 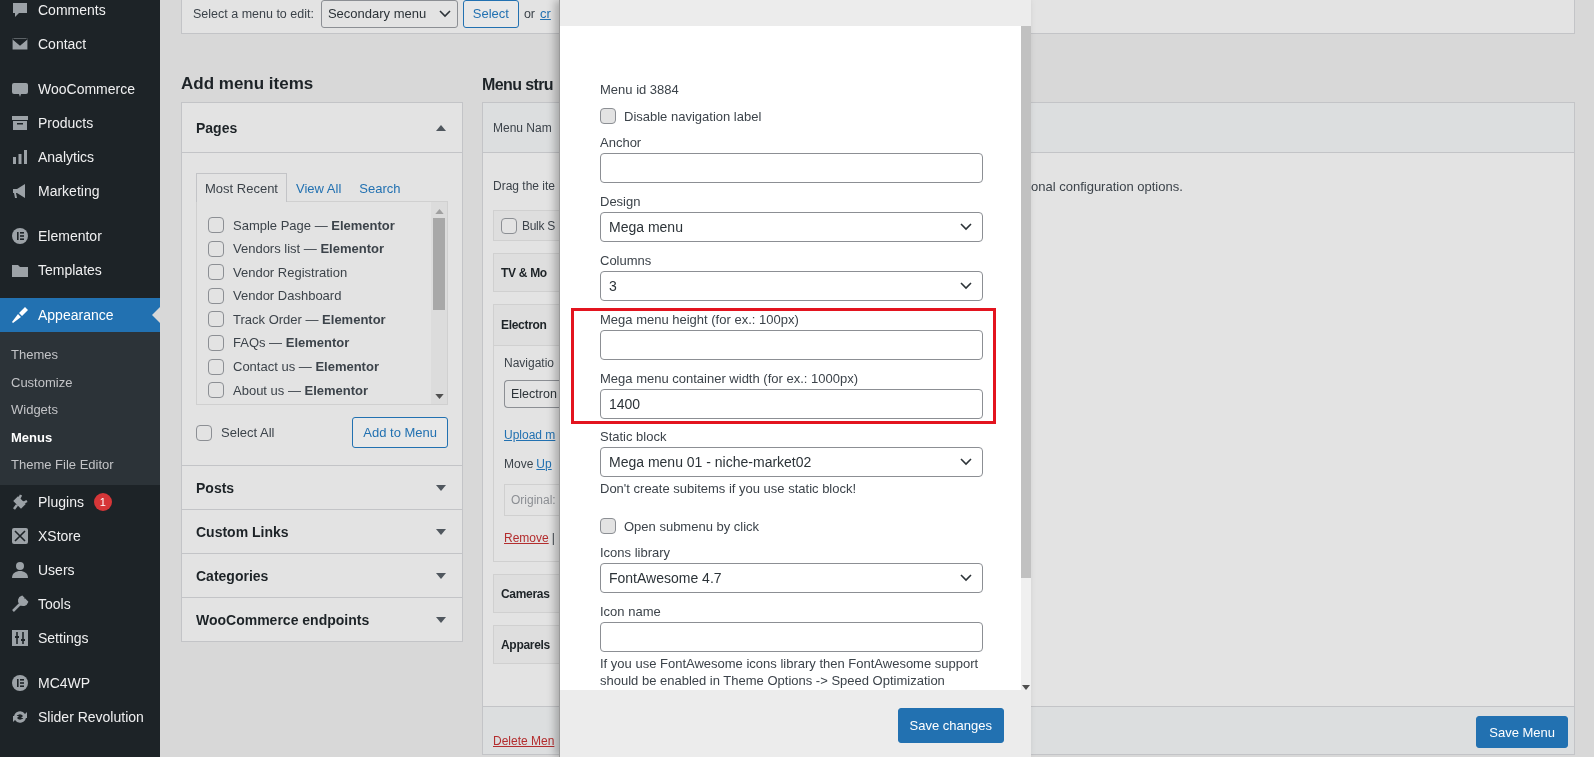 What do you see at coordinates (287, 296) in the screenshot?
I see `page-label: Vendor Dashboard` at bounding box center [287, 296].